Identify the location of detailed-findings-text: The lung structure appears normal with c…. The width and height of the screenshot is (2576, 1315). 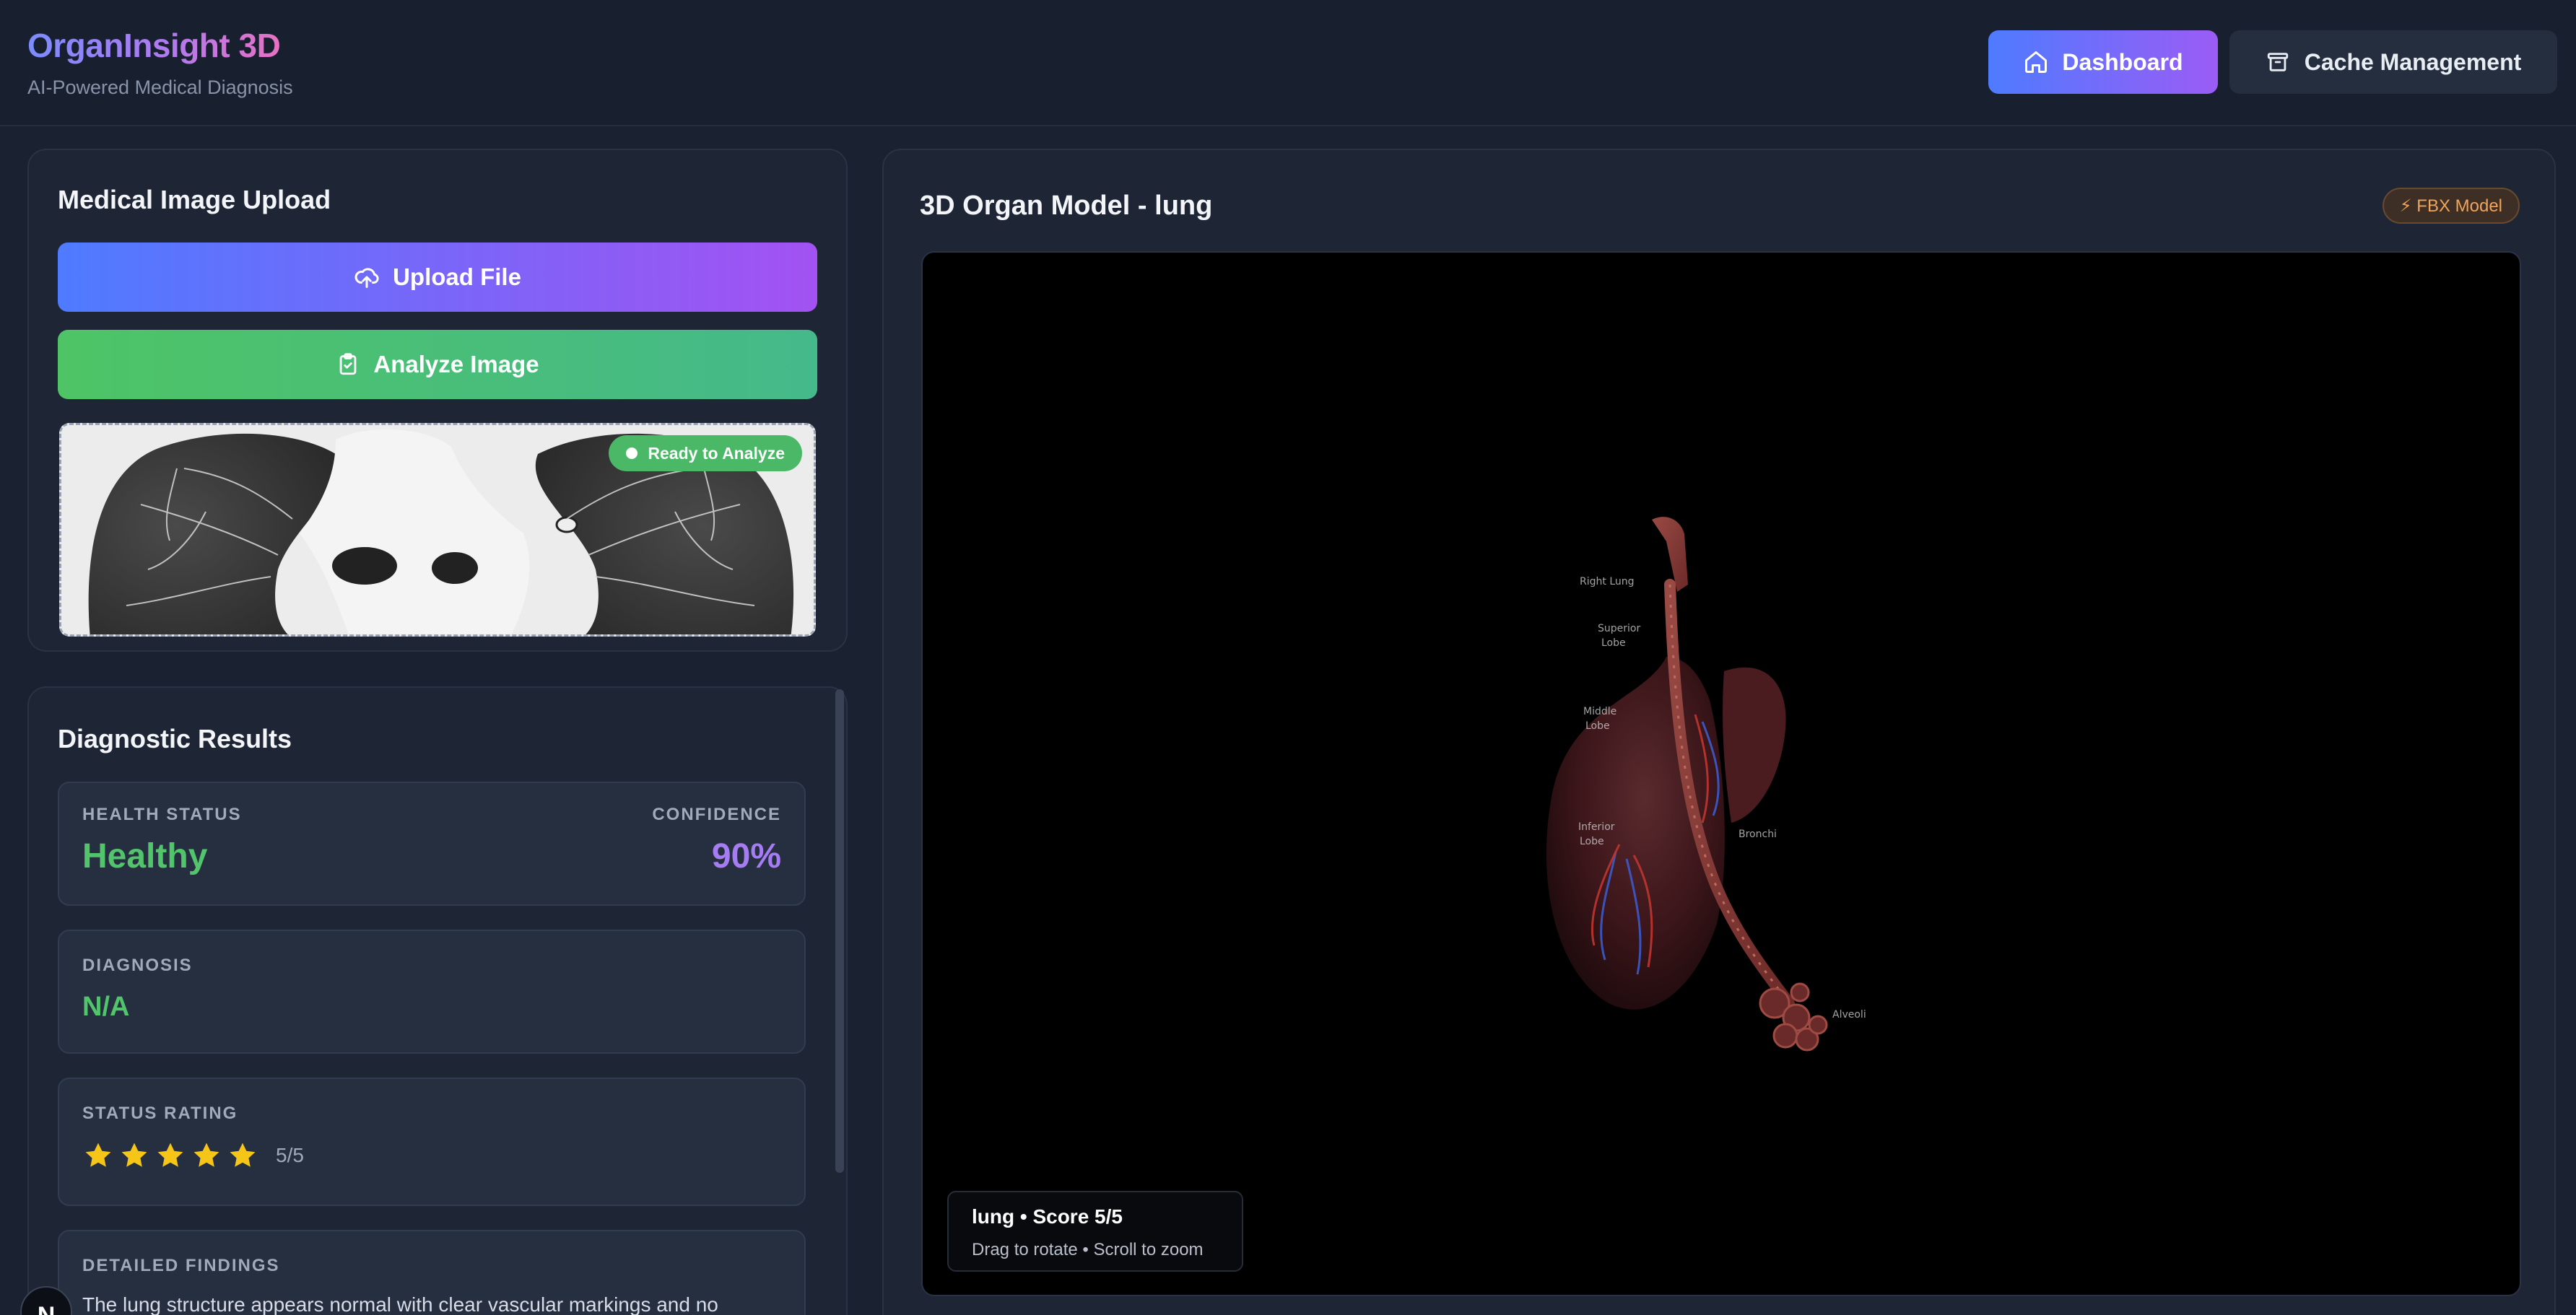
(400, 1304).